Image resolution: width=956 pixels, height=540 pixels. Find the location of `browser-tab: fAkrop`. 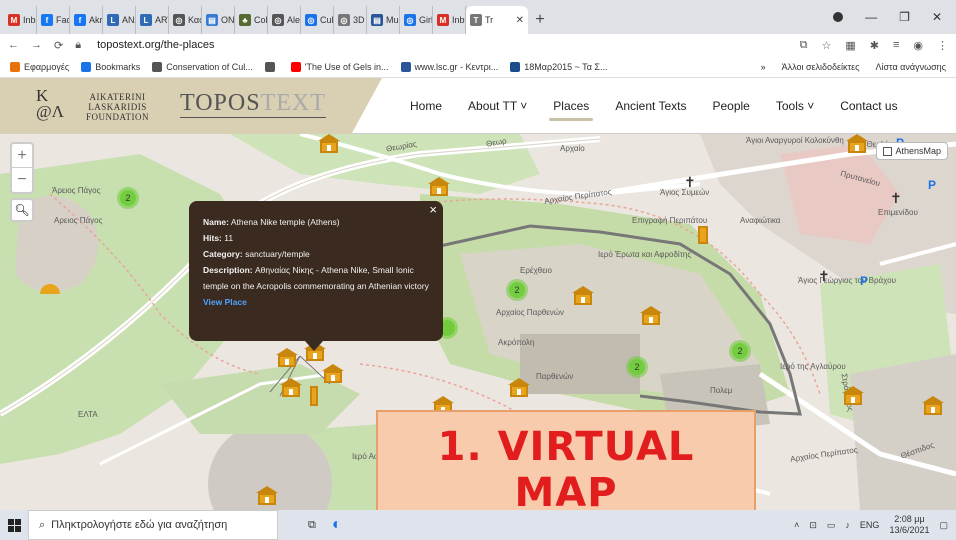

browser-tab: fAkrop is located at coordinates (86, 20).